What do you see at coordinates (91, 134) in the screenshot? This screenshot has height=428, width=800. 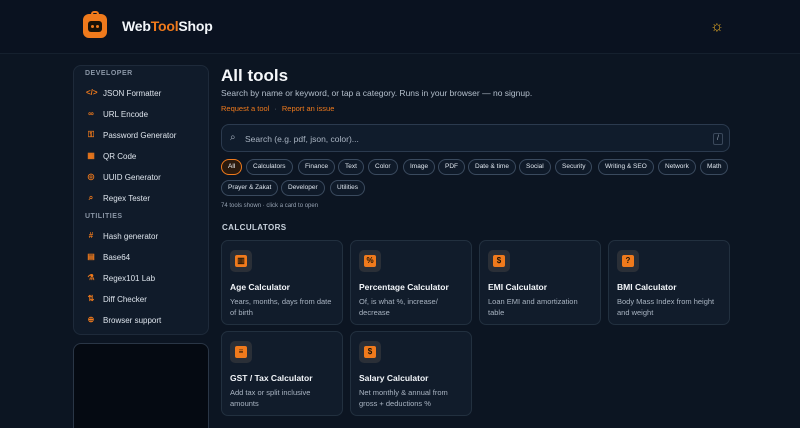 I see `key-icon: ⚿` at bounding box center [91, 134].